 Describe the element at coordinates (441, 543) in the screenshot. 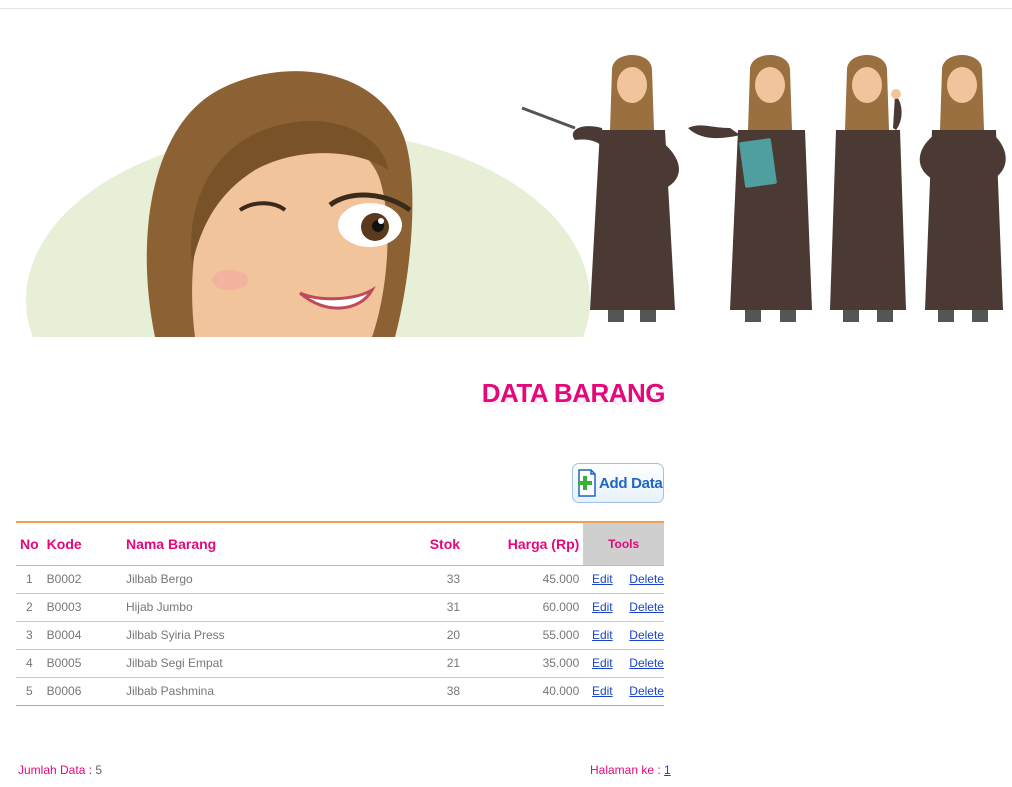

I see `col-header-stok: Stok` at that location.